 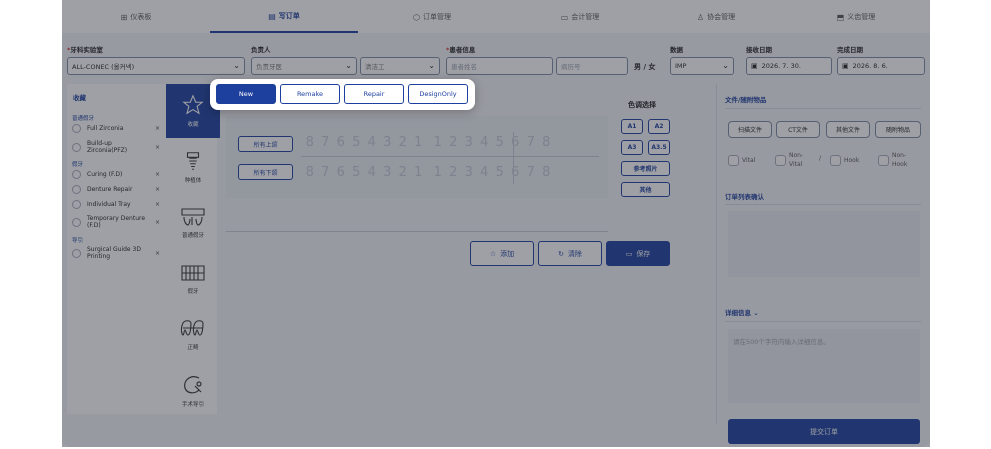 I want to click on order-type-new: New, so click(x=246, y=94).